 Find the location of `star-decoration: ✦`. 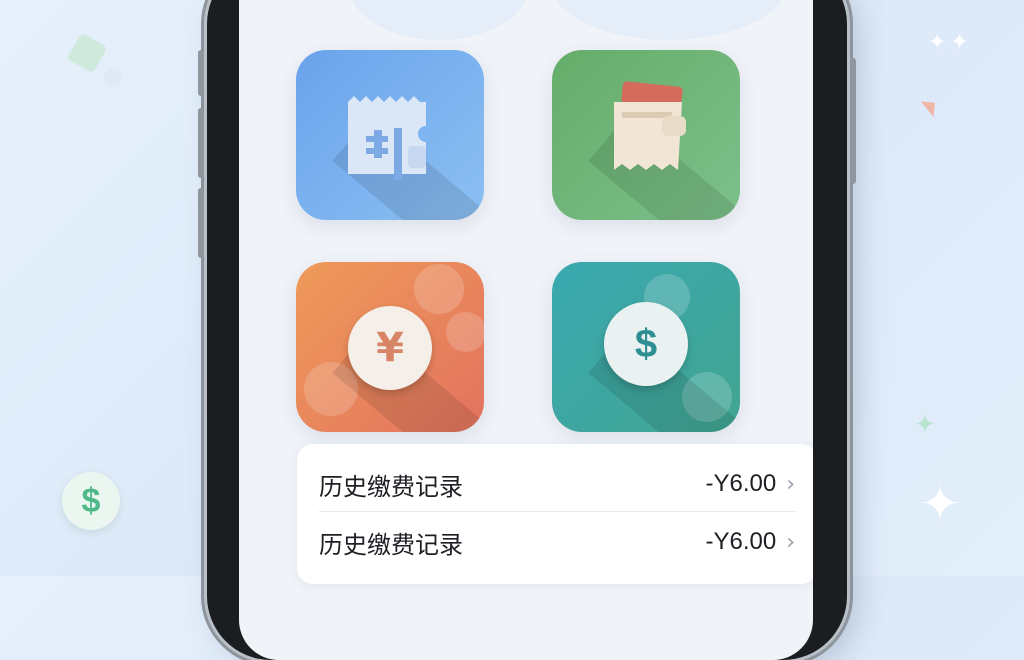

star-decoration: ✦ is located at coordinates (925, 425).